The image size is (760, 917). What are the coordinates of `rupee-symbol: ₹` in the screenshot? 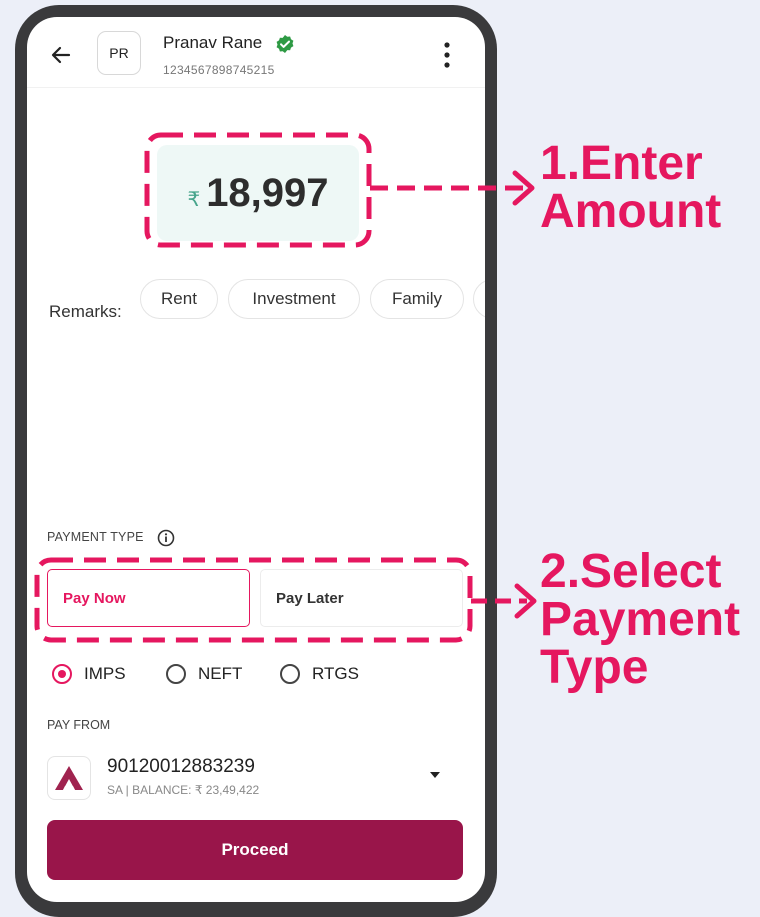 It's located at (194, 199).